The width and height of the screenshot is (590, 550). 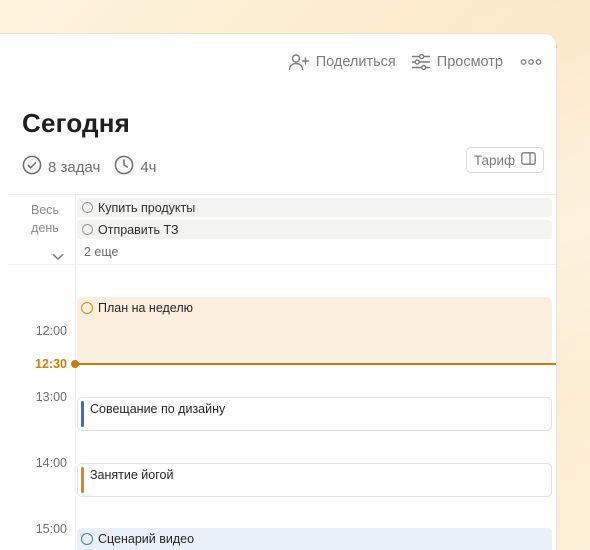 I want to click on tasks-count: 8 задач, so click(x=74, y=167).